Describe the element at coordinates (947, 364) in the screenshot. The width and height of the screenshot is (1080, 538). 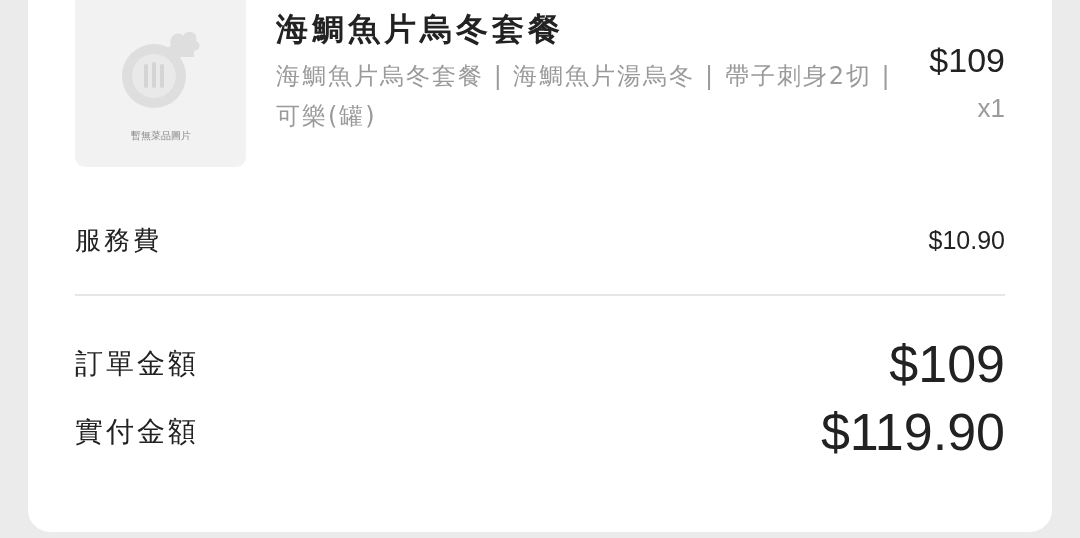
I see `total-amount: $109` at that location.